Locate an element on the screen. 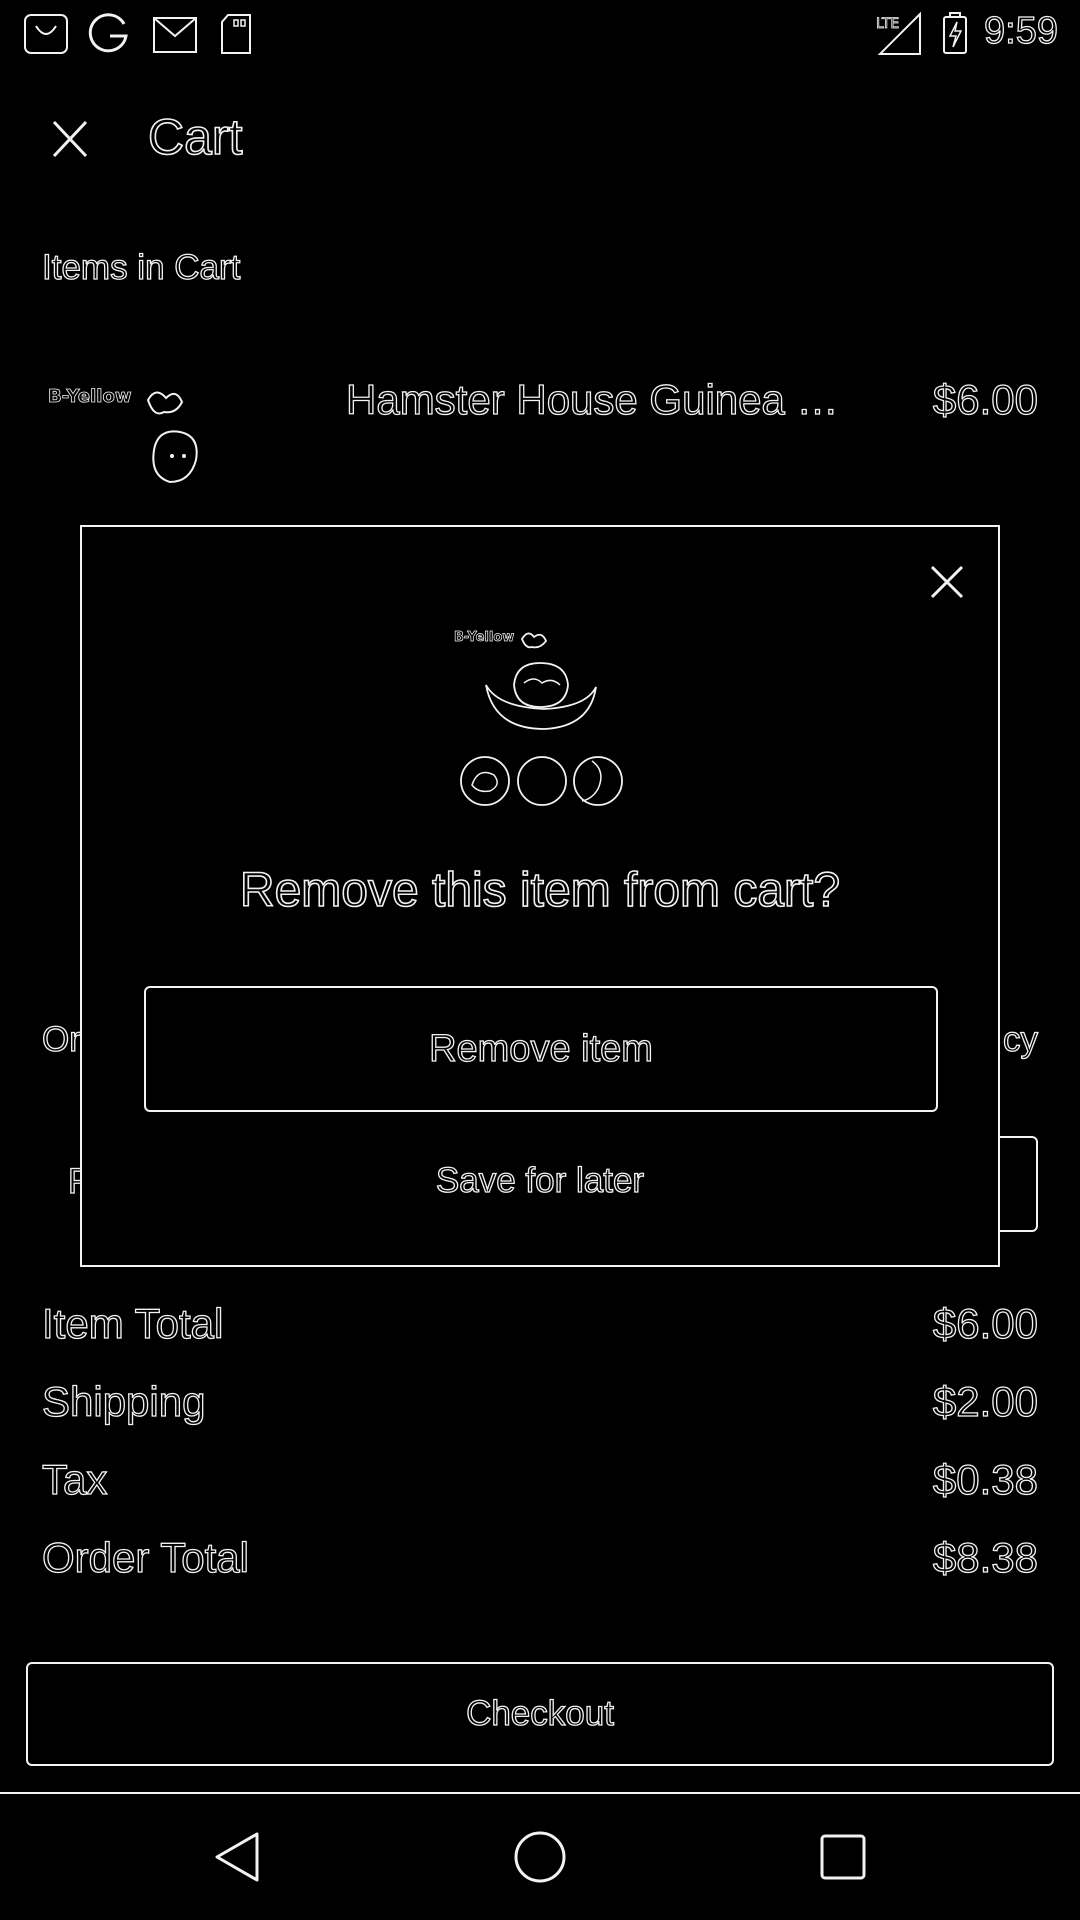 Image resolution: width=1080 pixels, height=1920 pixels. navigation-bar is located at coordinates (540, 1857).